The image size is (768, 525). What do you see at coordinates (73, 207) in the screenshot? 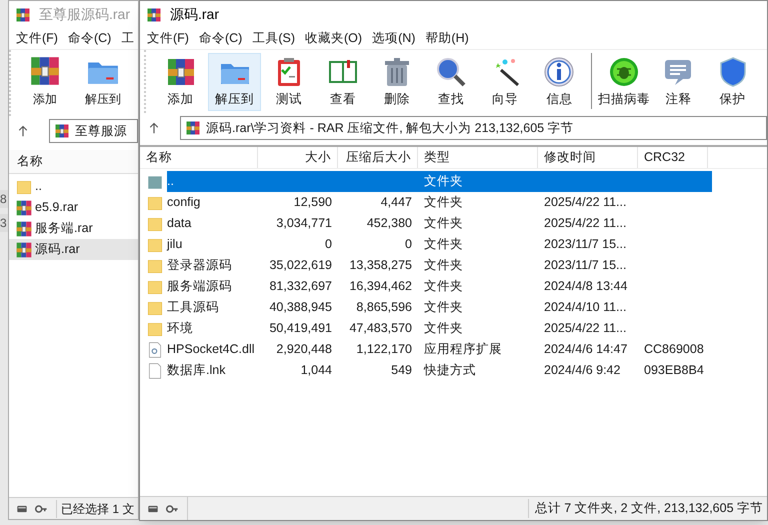
I see `file-row: e5.9.rar` at bounding box center [73, 207].